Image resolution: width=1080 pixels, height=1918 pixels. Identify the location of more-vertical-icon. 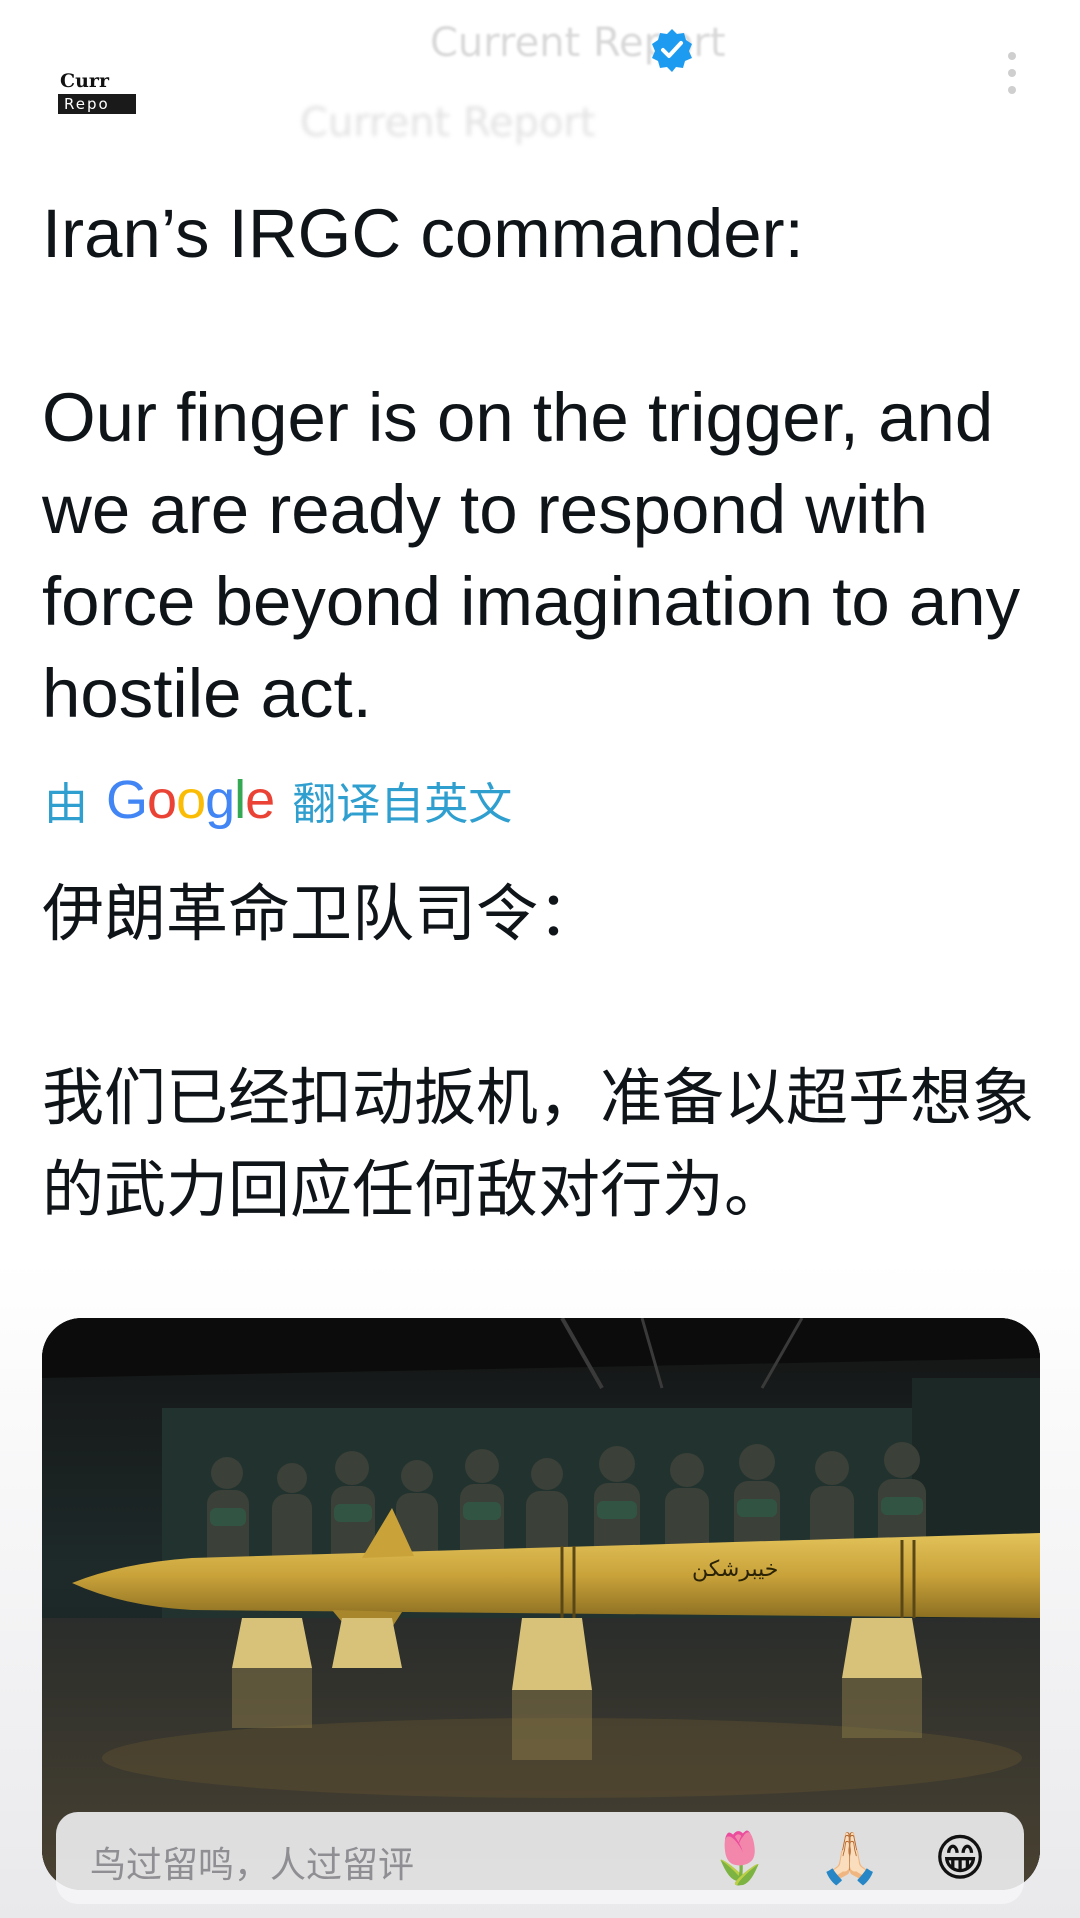
(1012, 77).